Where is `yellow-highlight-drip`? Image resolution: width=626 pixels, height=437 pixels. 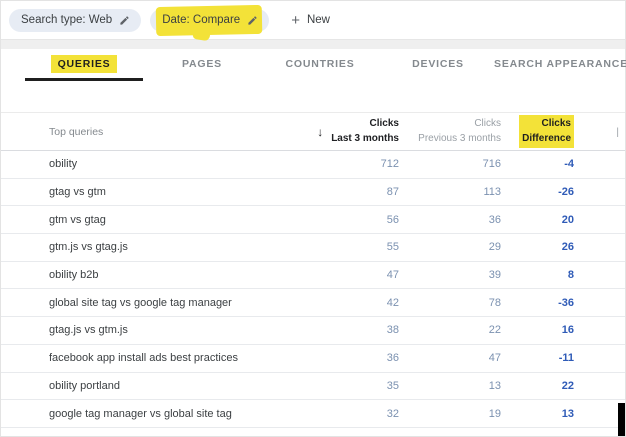 yellow-highlight-drip is located at coordinates (201, 34).